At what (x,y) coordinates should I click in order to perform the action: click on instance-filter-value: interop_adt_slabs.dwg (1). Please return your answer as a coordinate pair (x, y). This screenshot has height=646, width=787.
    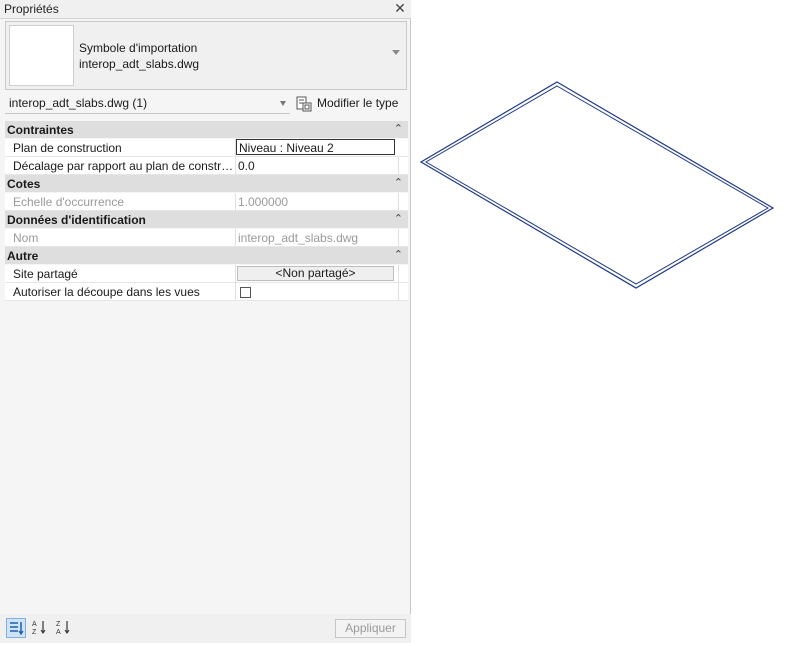
    Looking at the image, I should click on (78, 103).